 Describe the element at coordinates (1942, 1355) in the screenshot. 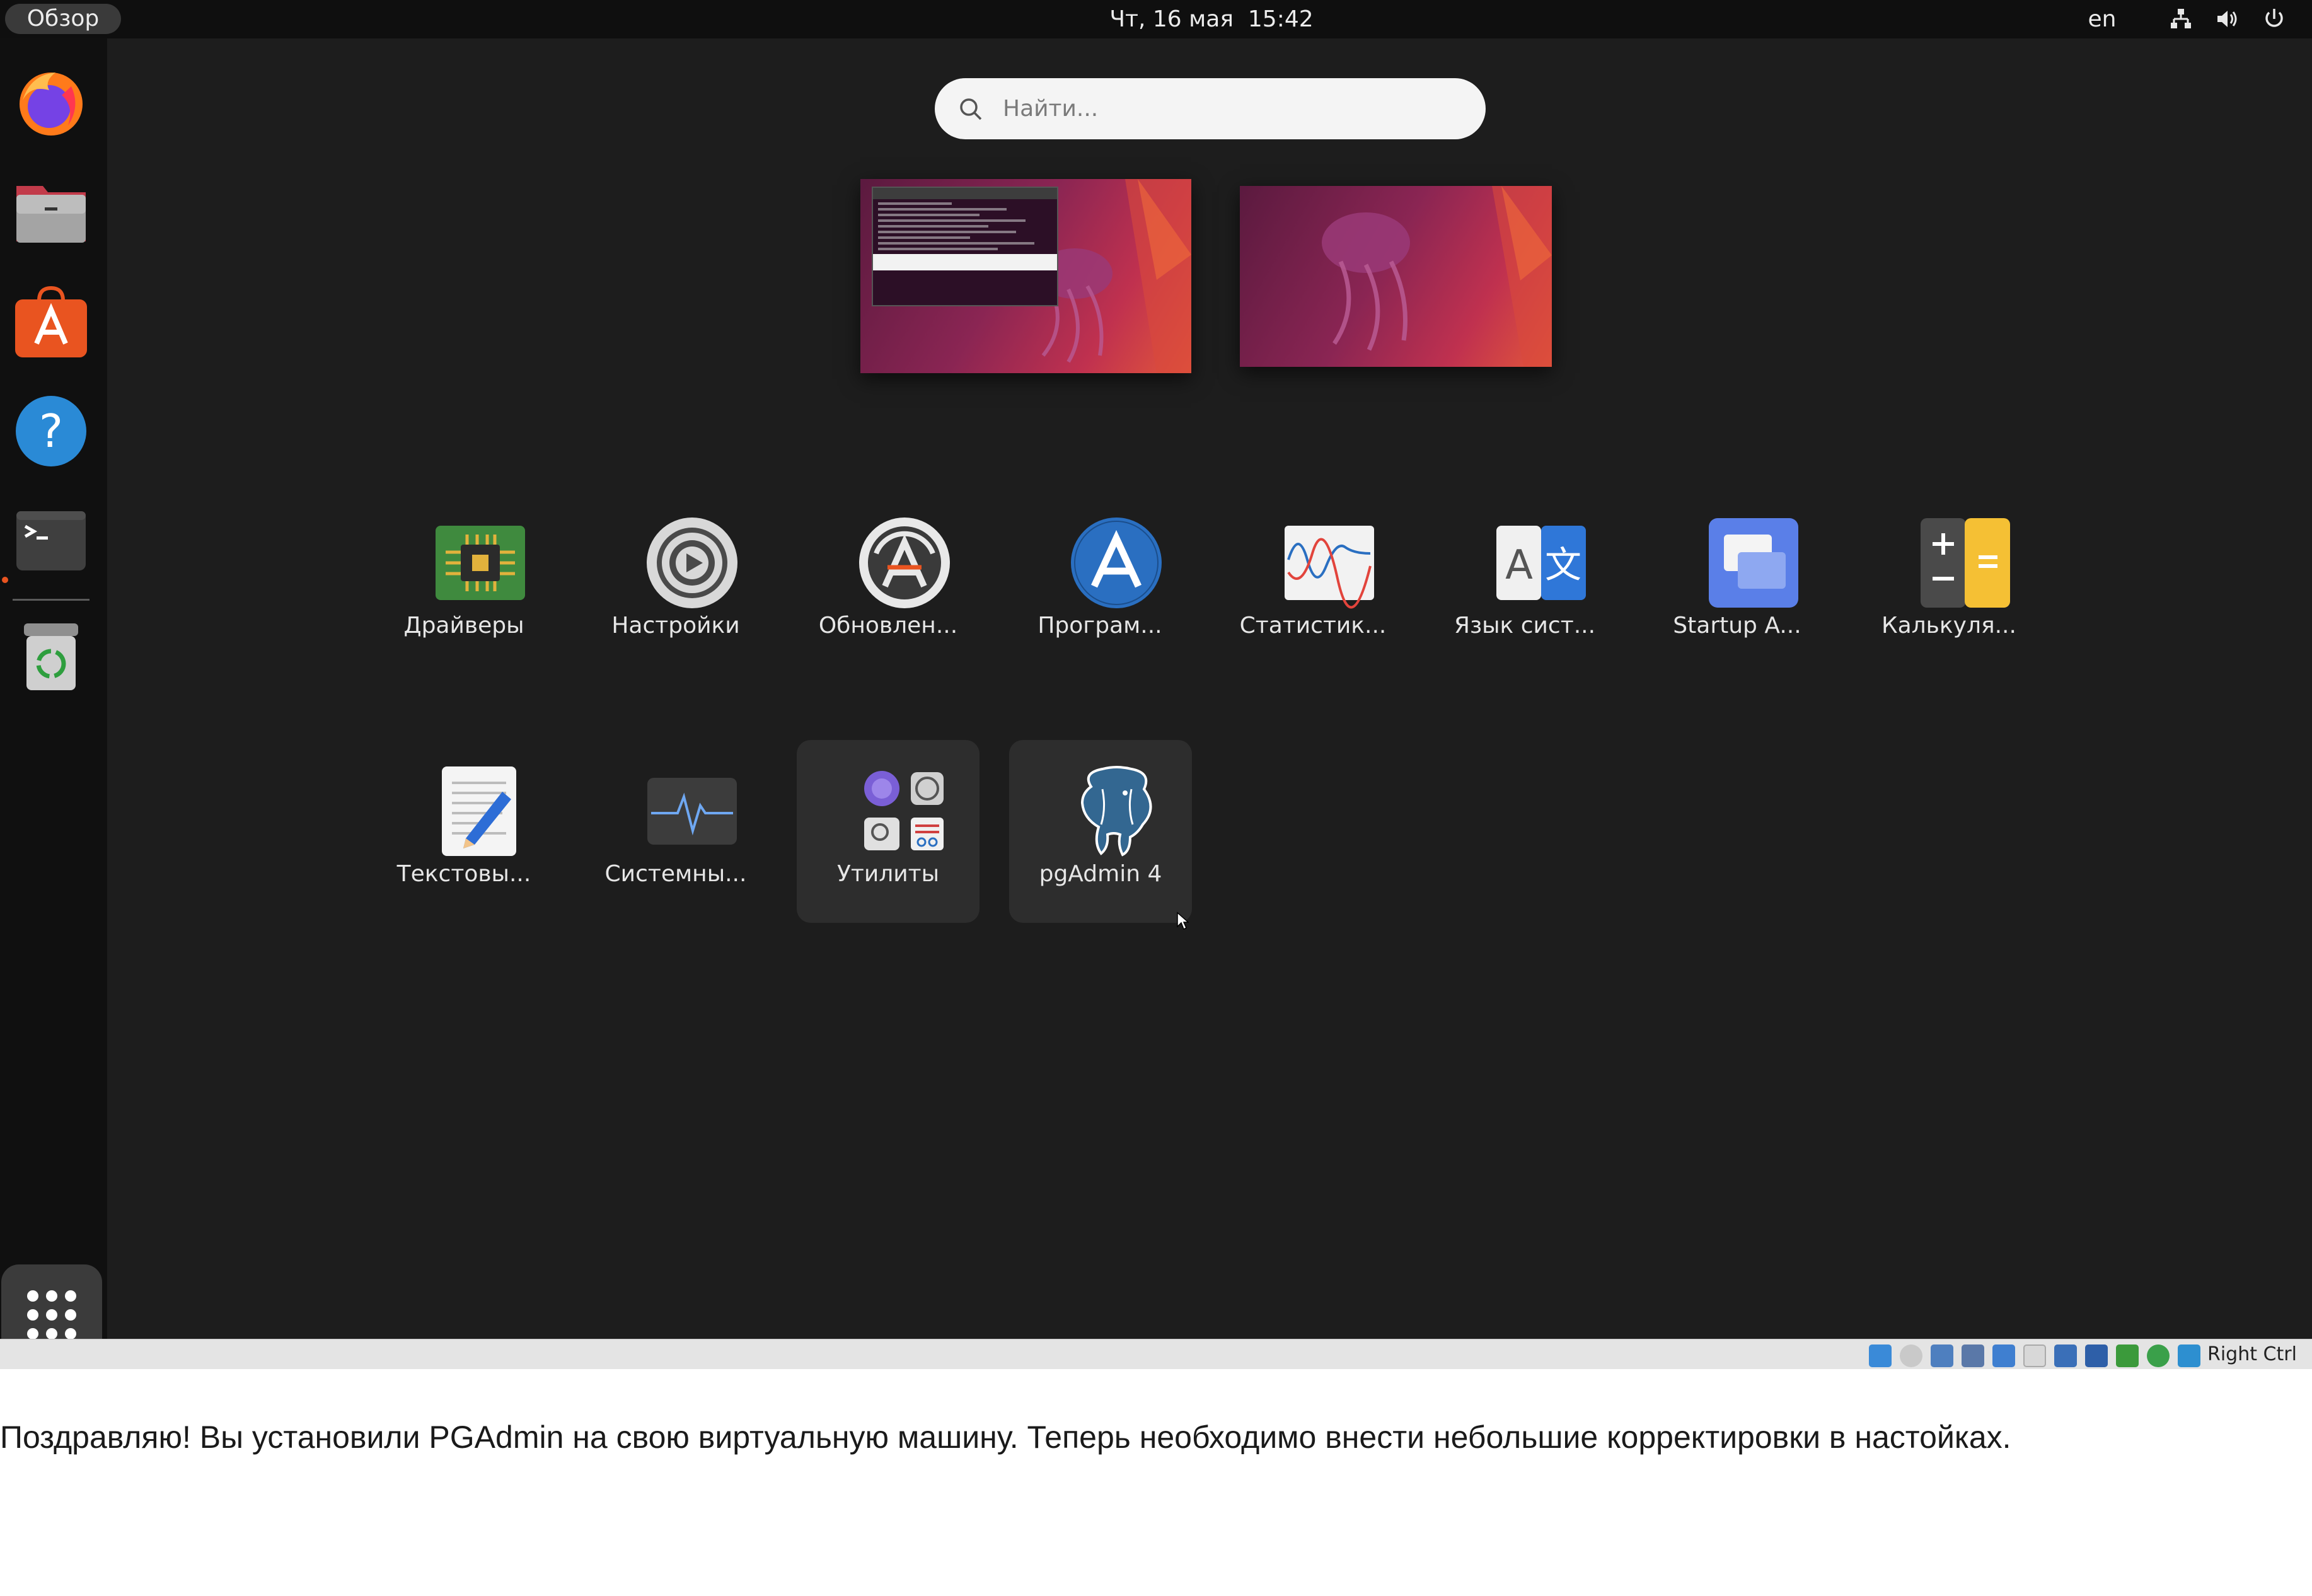

I see `audio-icon` at that location.